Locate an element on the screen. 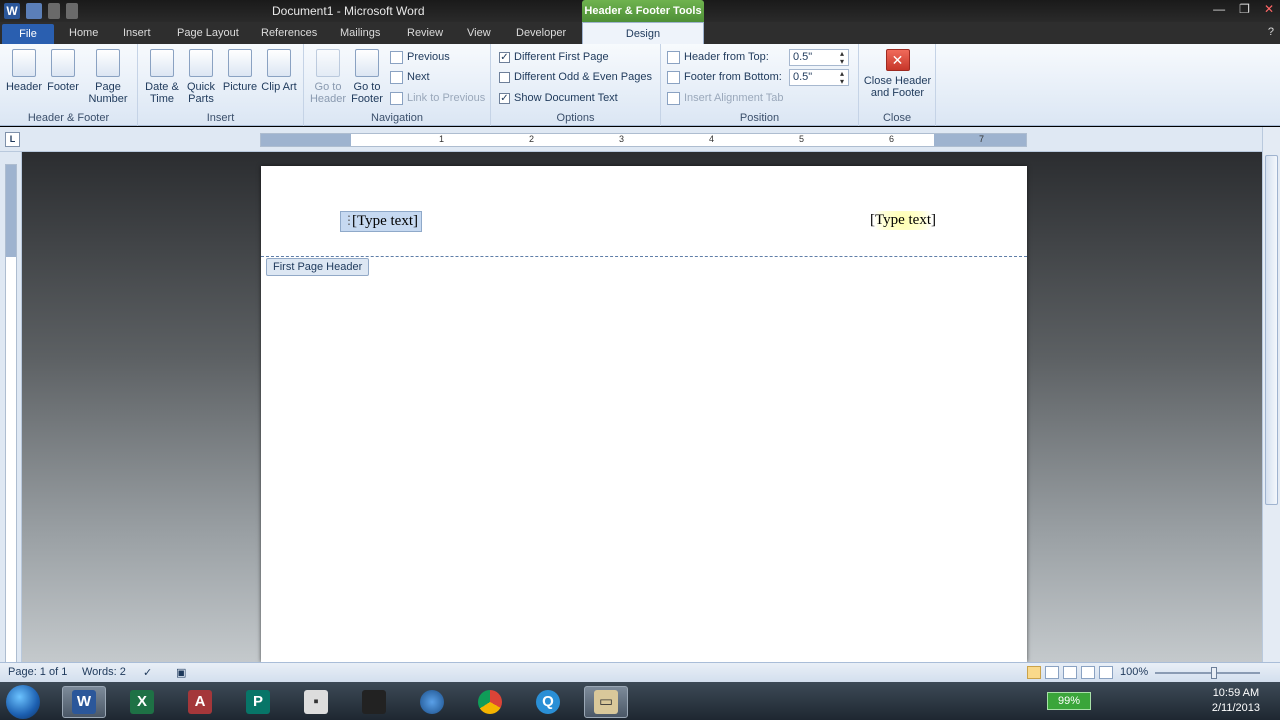  redo-icon is located at coordinates (72, 11).